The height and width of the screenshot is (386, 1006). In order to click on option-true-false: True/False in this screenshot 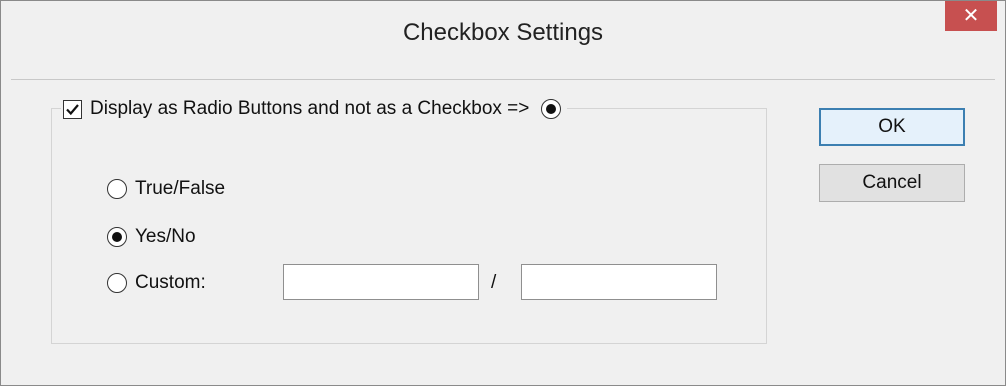, I will do `click(166, 189)`.